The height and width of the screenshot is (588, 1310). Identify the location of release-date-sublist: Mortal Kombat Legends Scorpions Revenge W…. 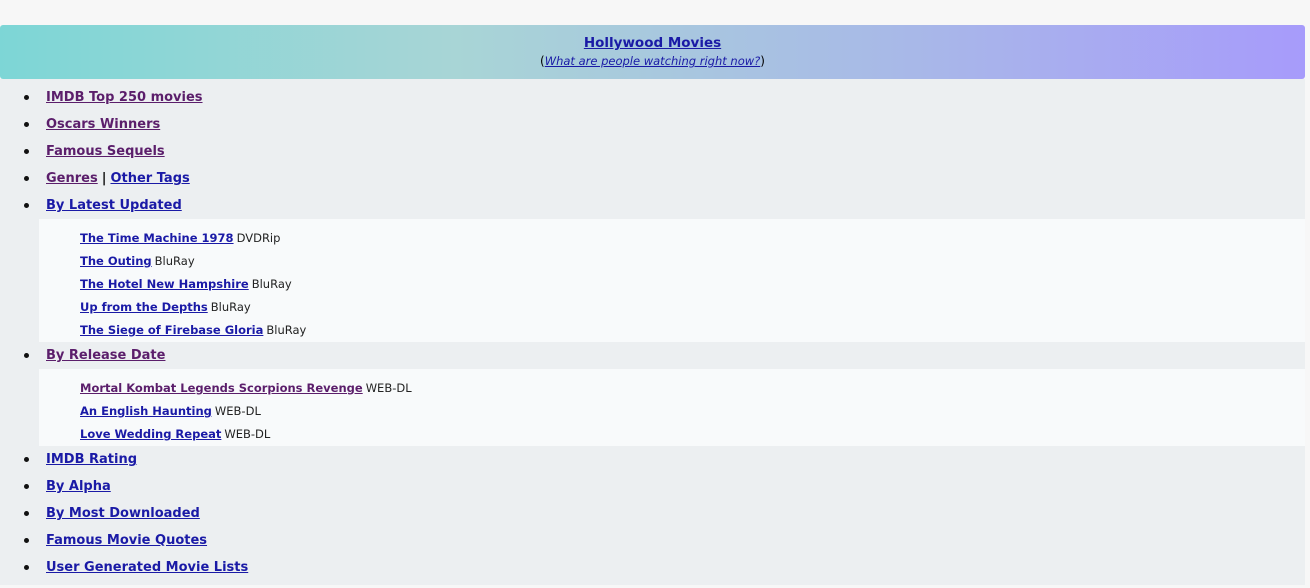
(672, 407).